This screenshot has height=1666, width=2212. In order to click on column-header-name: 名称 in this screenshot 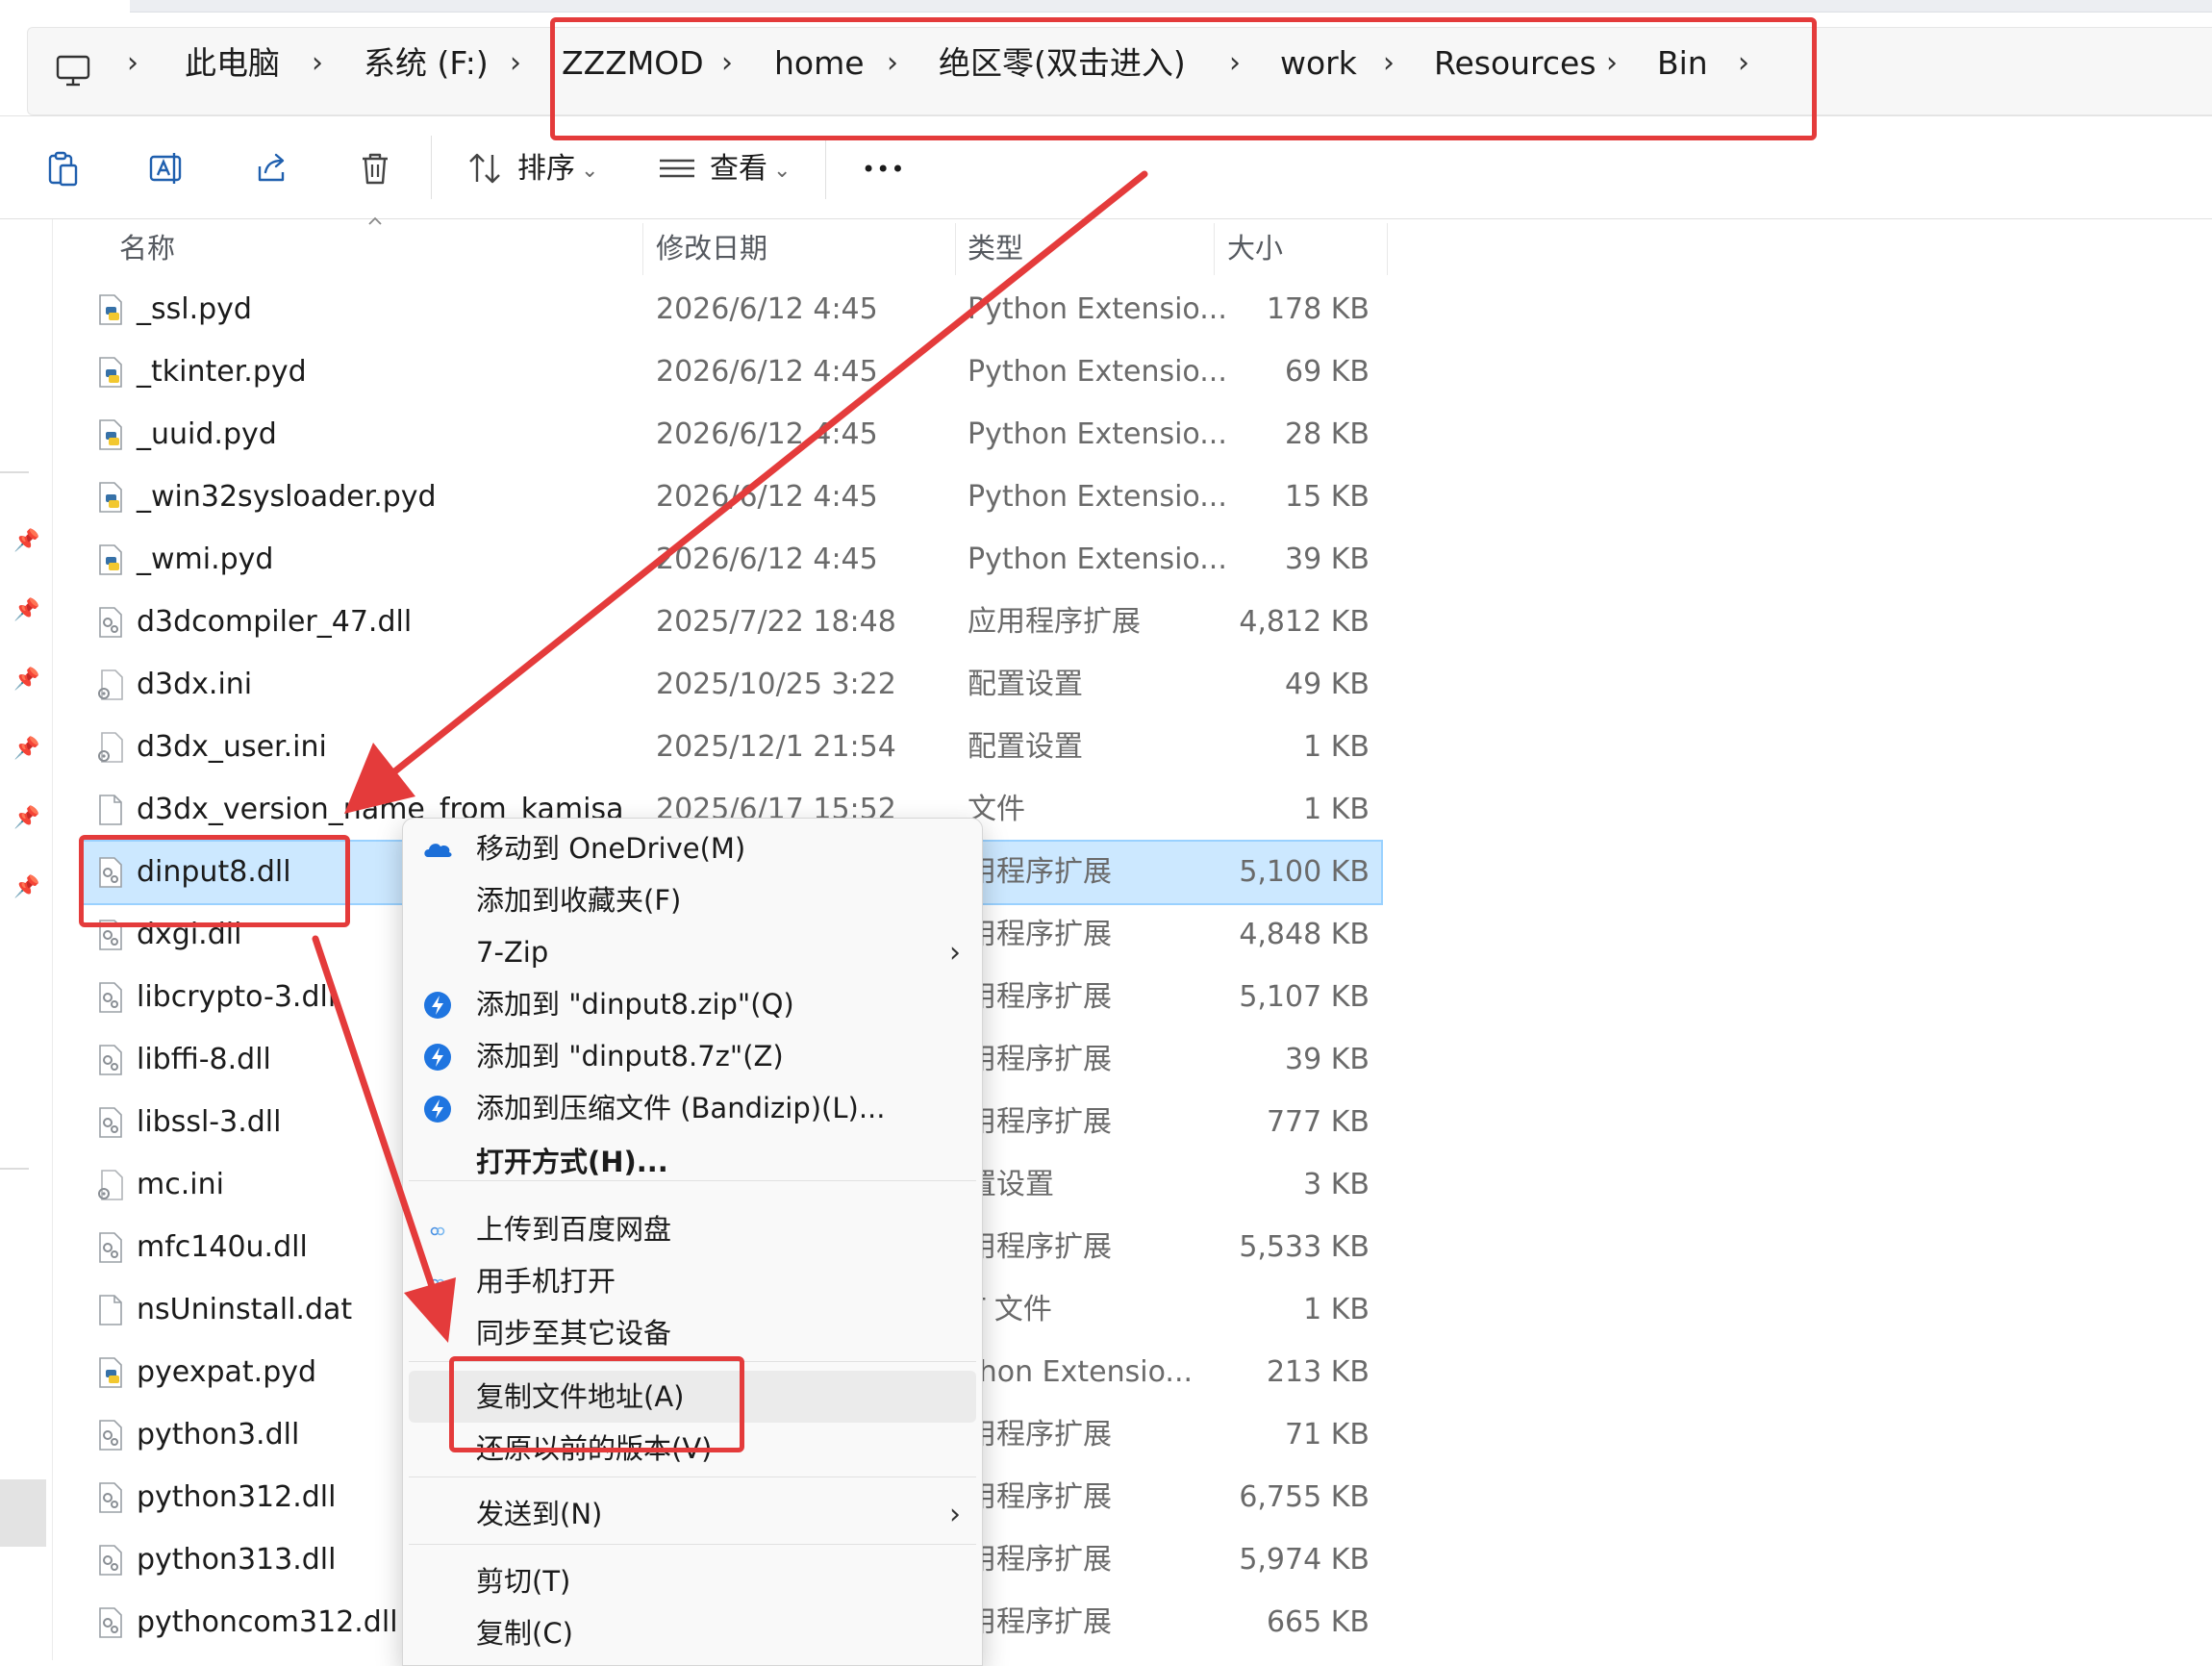, I will do `click(147, 248)`.